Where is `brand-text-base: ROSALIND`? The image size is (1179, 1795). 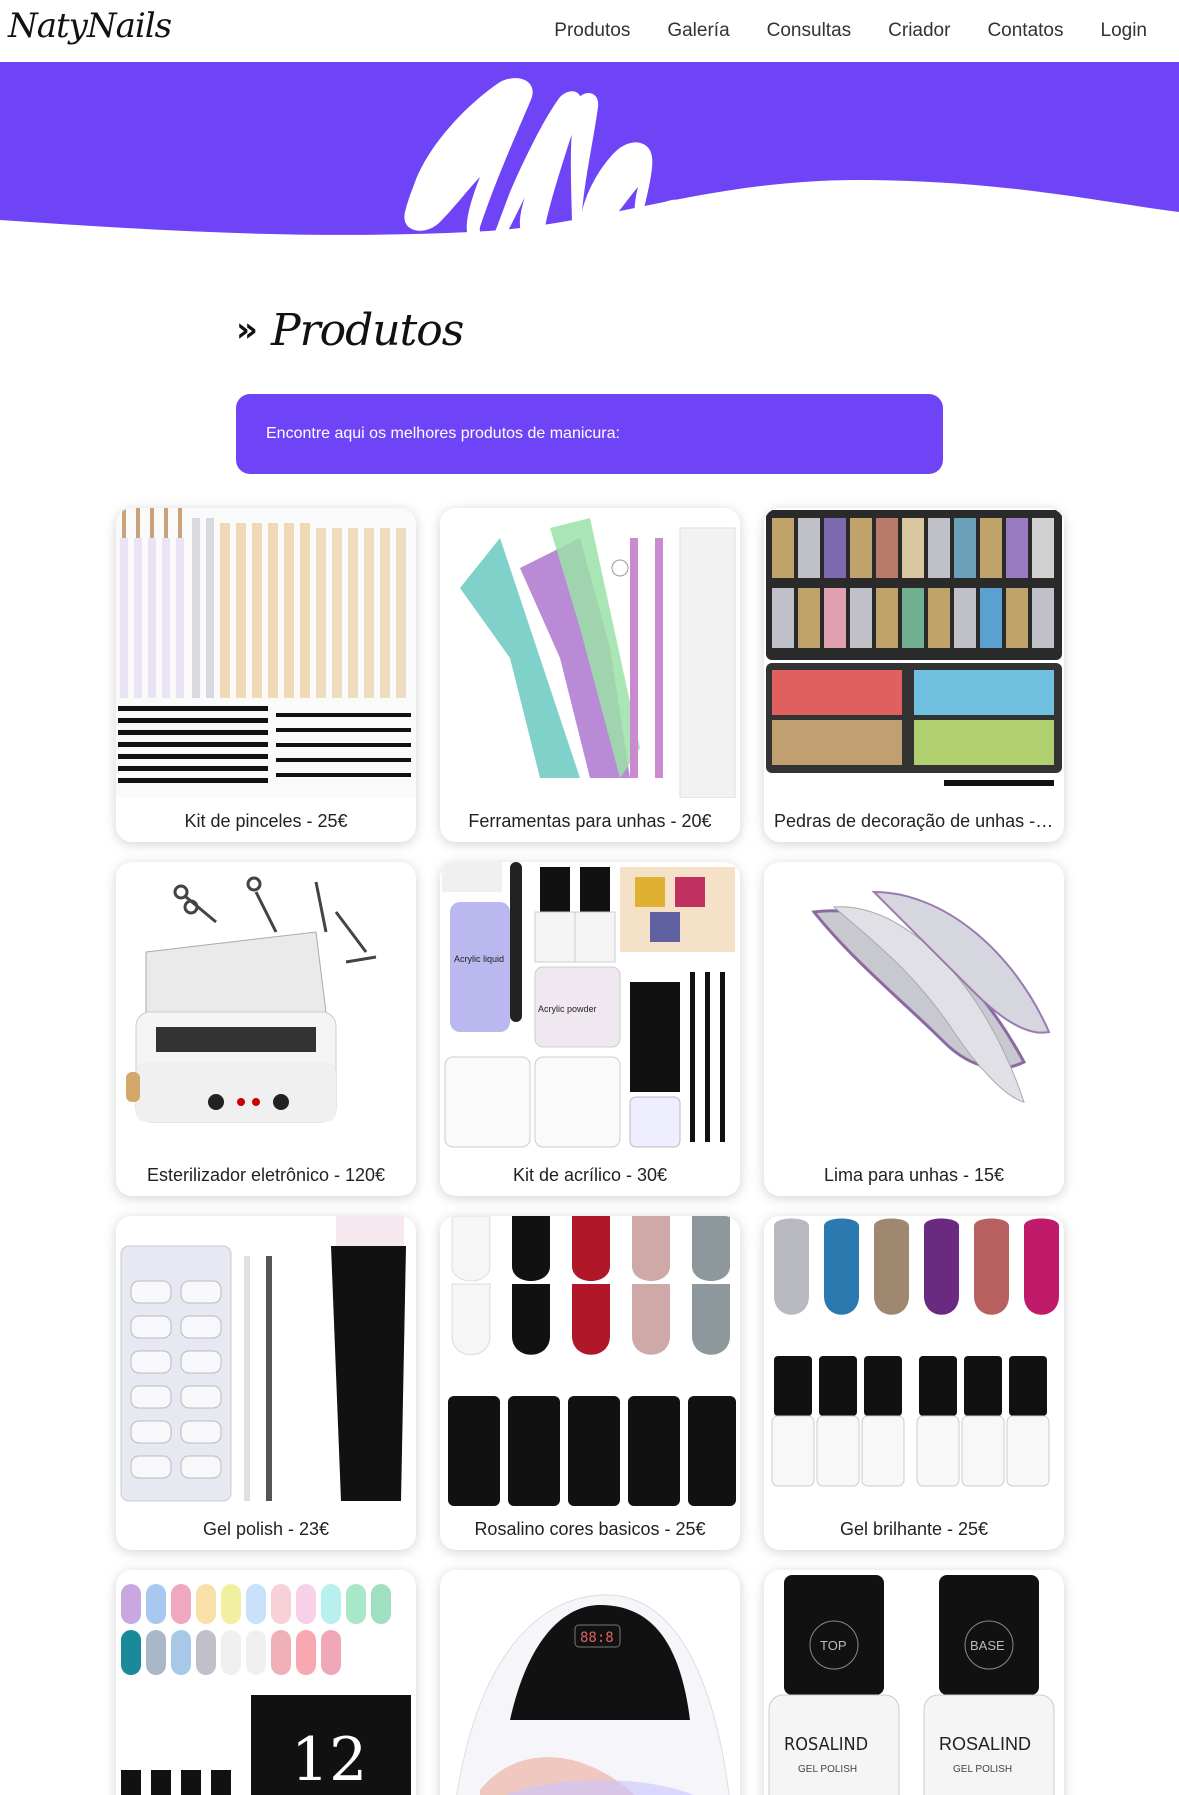 brand-text-base: ROSALIND is located at coordinates (985, 1744).